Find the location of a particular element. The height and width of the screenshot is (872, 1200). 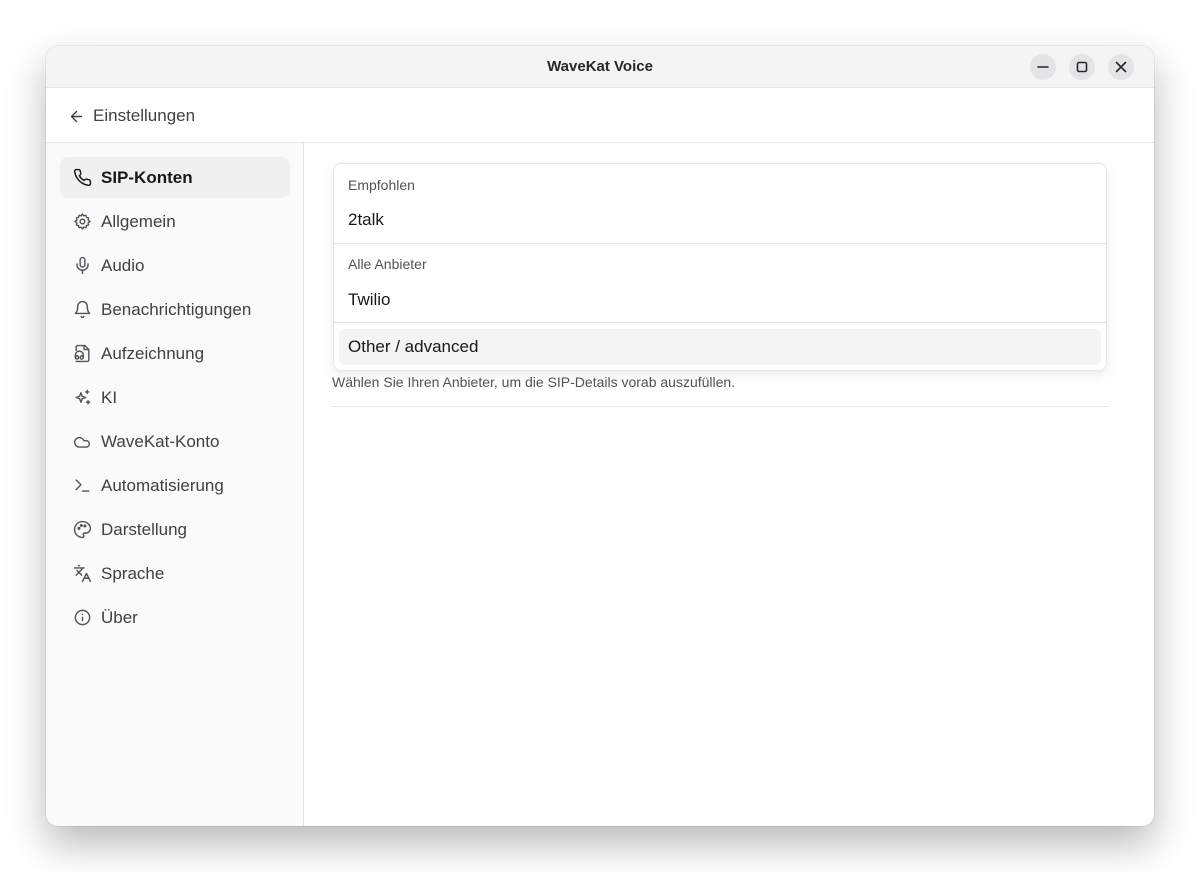

sidebar-item-benachrichtigungen: Benachrichtigungen is located at coordinates (175, 309).